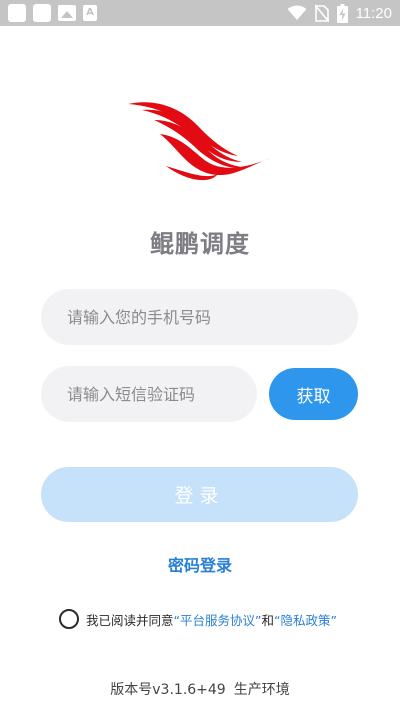 Image resolution: width=400 pixels, height=711 pixels. What do you see at coordinates (52, 13) in the screenshot?
I see `status-bar-notifications: A` at bounding box center [52, 13].